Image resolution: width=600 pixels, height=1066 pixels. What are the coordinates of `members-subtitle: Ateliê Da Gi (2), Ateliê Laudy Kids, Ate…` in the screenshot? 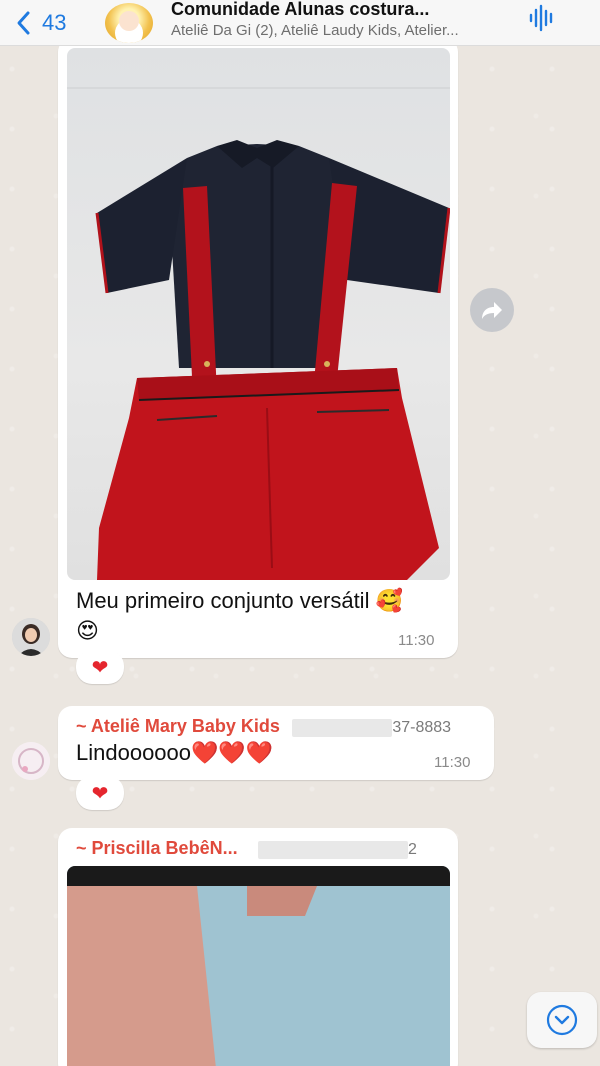 It's located at (315, 30).